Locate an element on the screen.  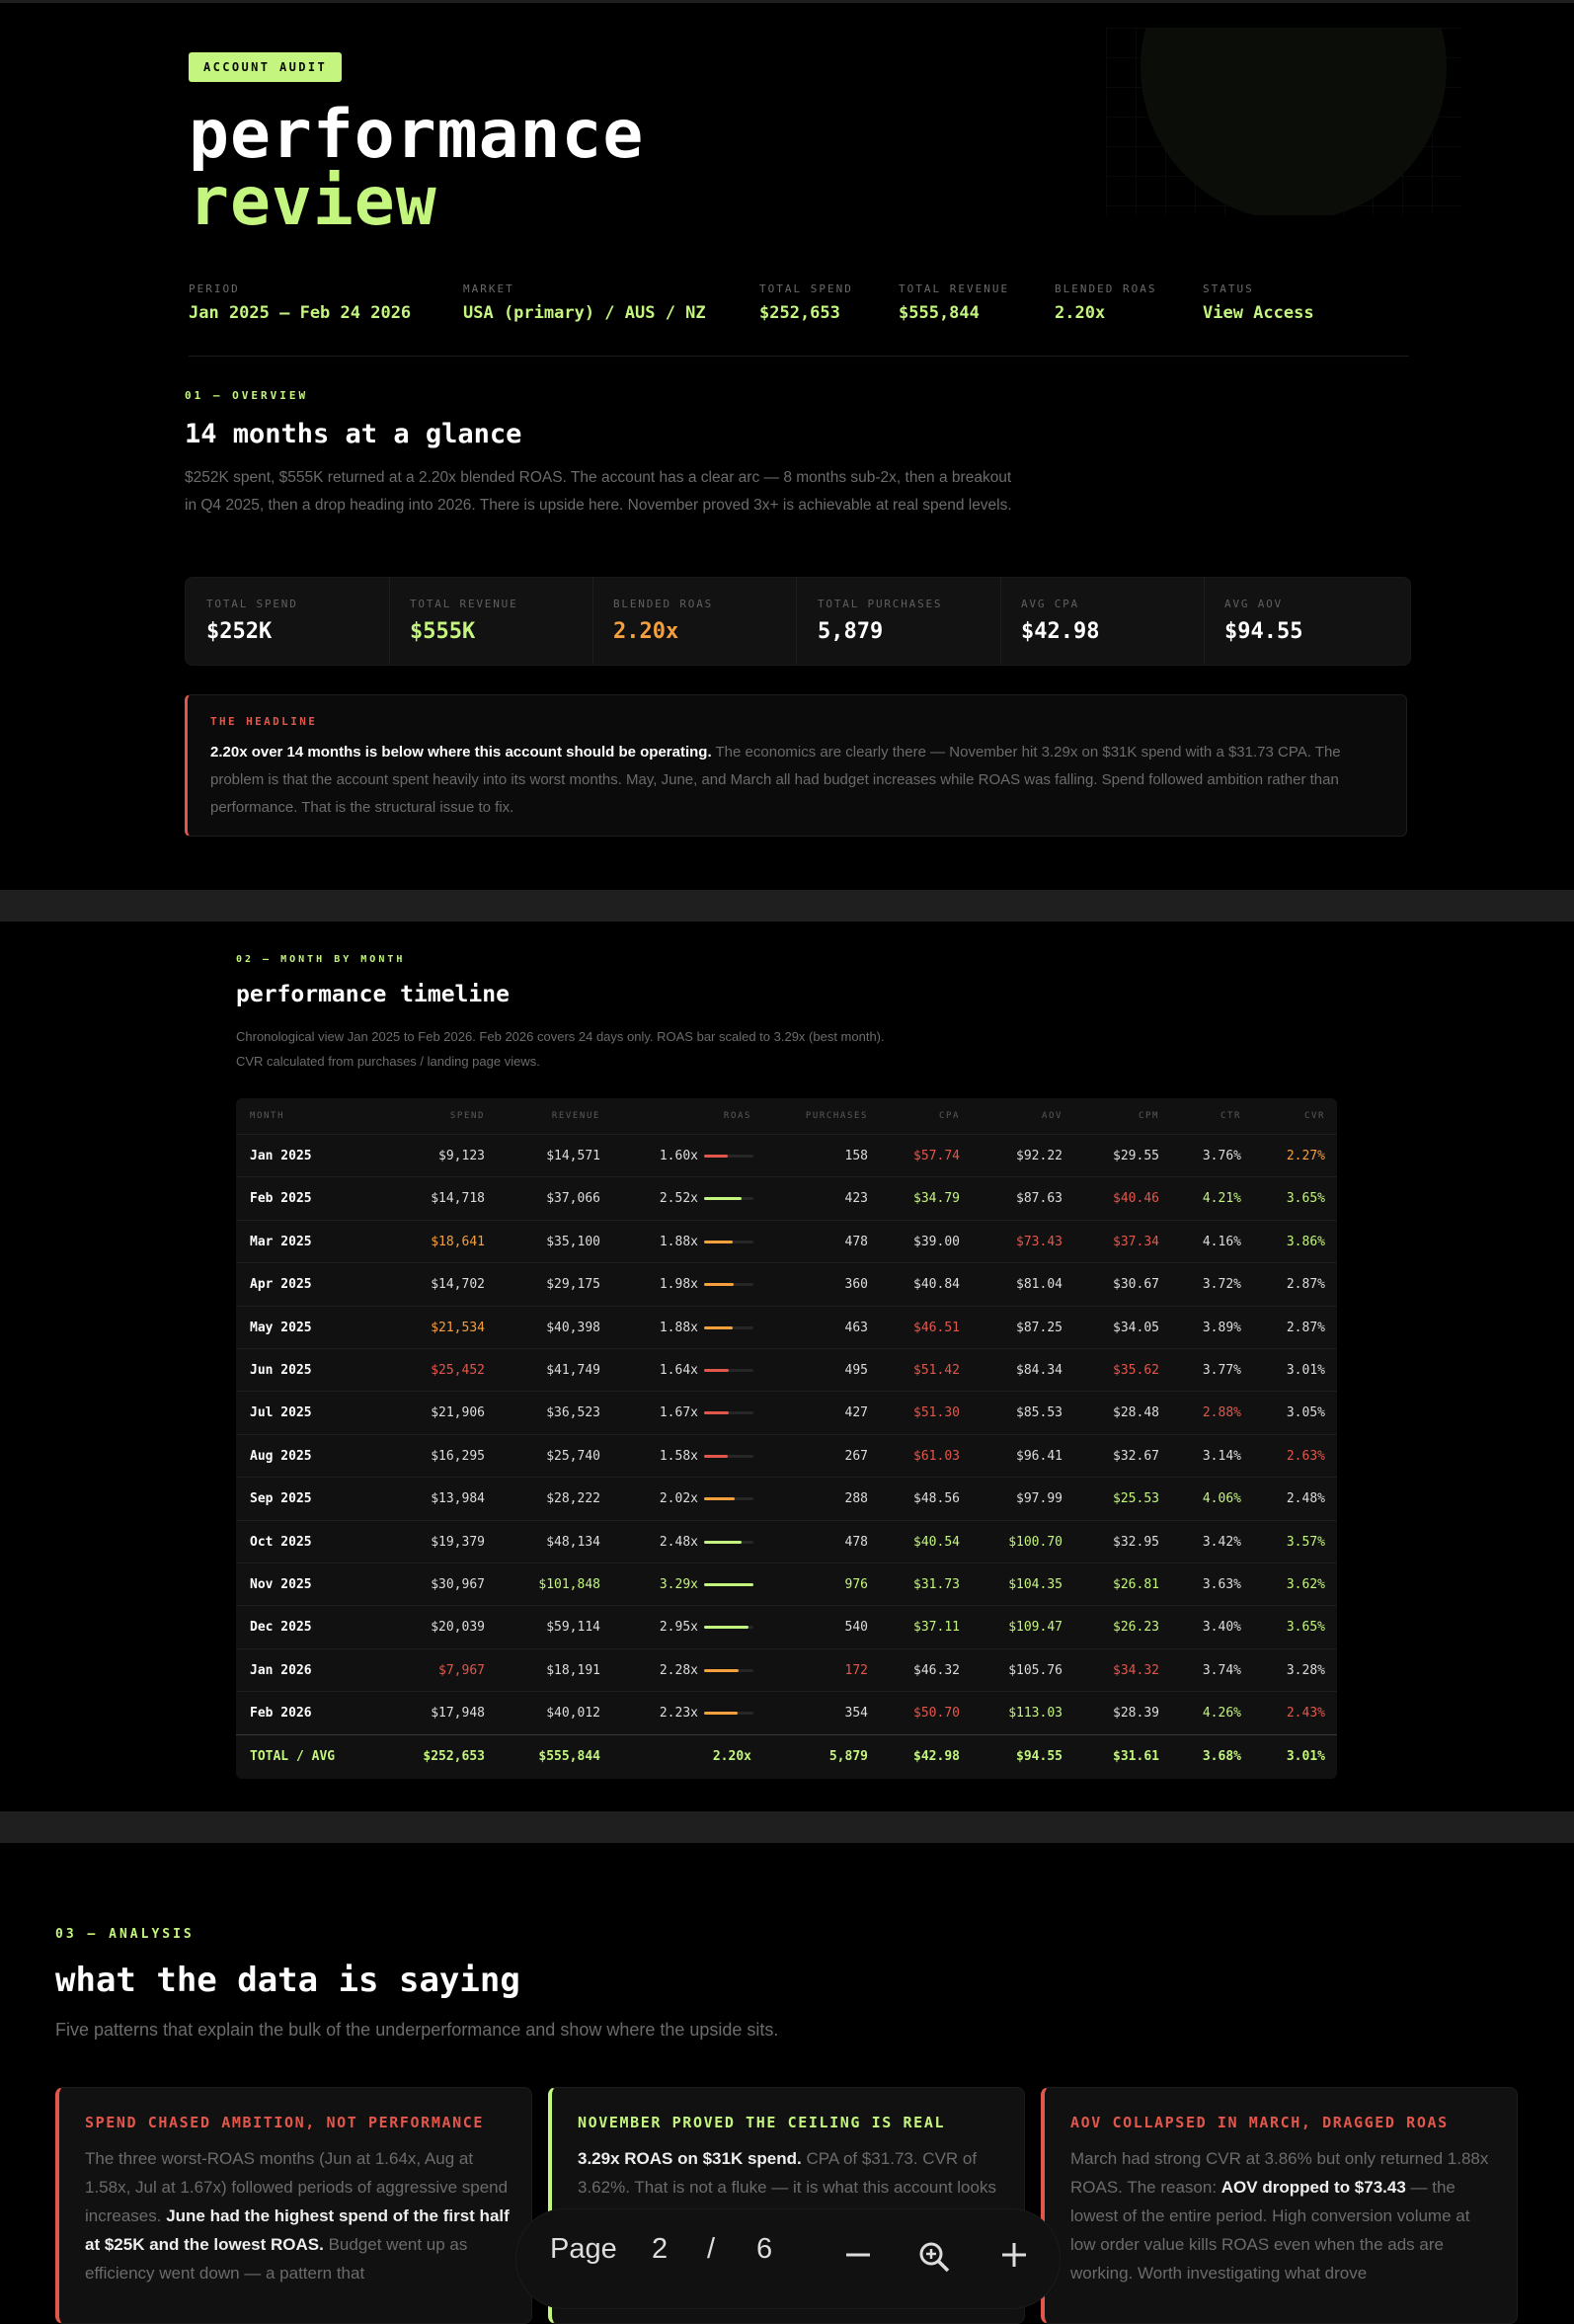
meta-value: $252,653 is located at coordinates (799, 313).